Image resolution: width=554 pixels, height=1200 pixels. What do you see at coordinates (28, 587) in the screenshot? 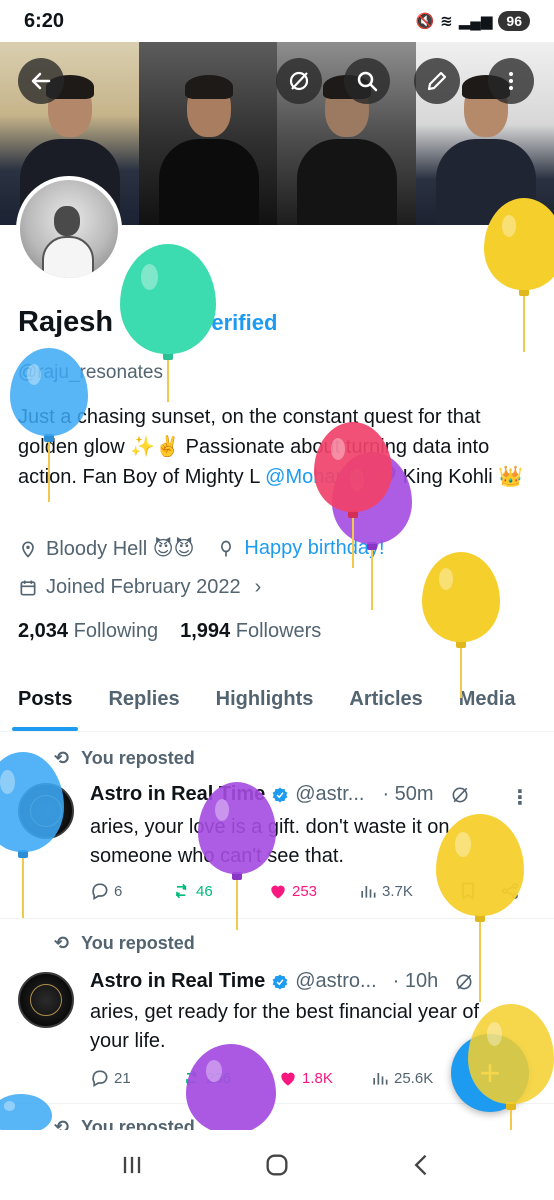
I see `calendar-icon` at bounding box center [28, 587].